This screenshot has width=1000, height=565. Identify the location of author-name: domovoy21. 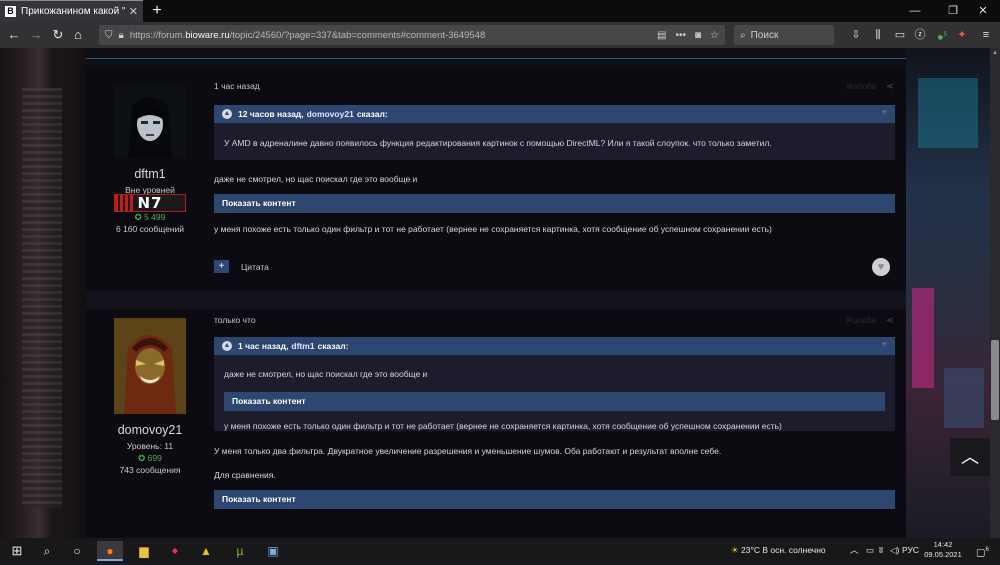
(150, 430).